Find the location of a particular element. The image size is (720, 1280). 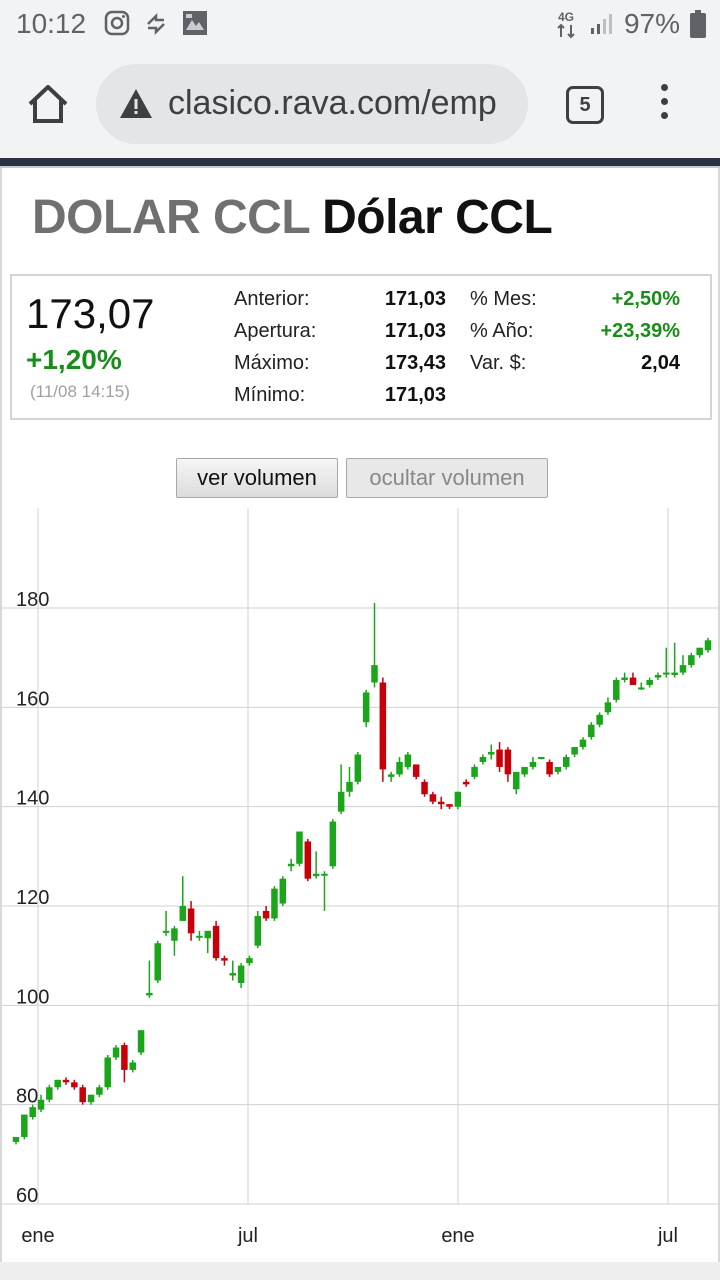

y-tick-label: 60 is located at coordinates (27, 1196).